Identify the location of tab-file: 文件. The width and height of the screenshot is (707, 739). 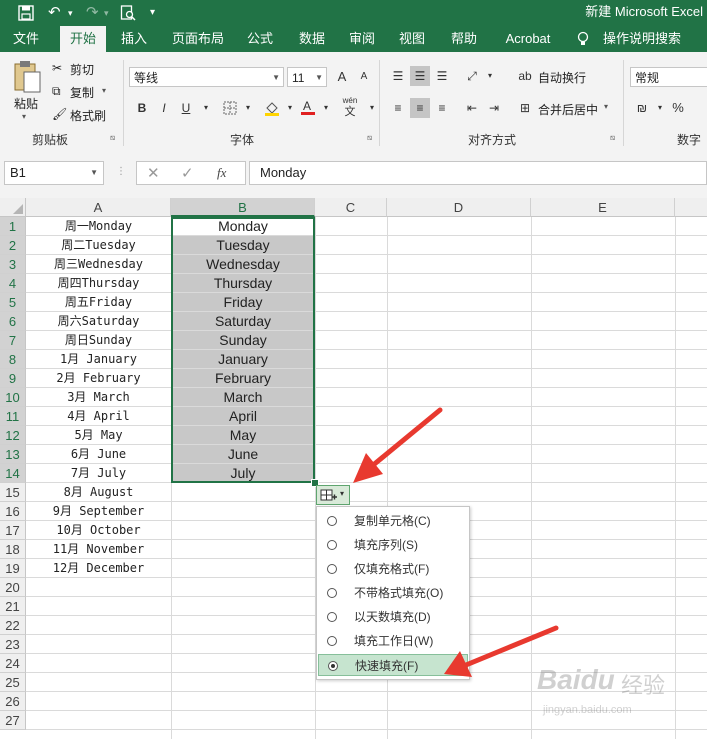
(26, 39).